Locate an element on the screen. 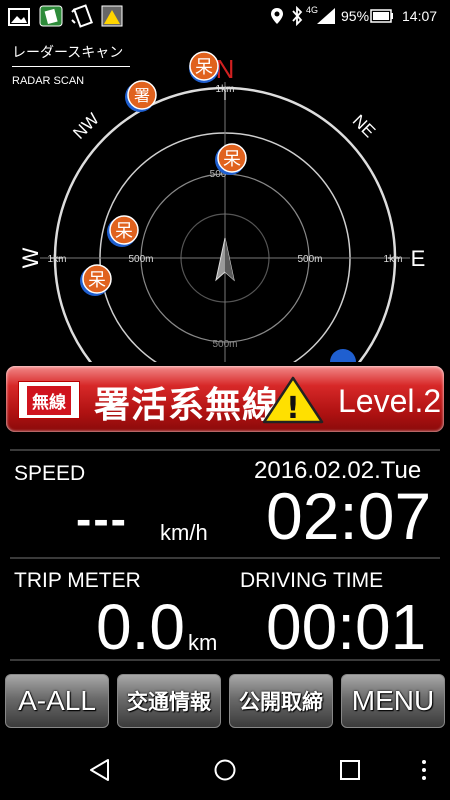  svg-text: 署 is located at coordinates (142, 95).